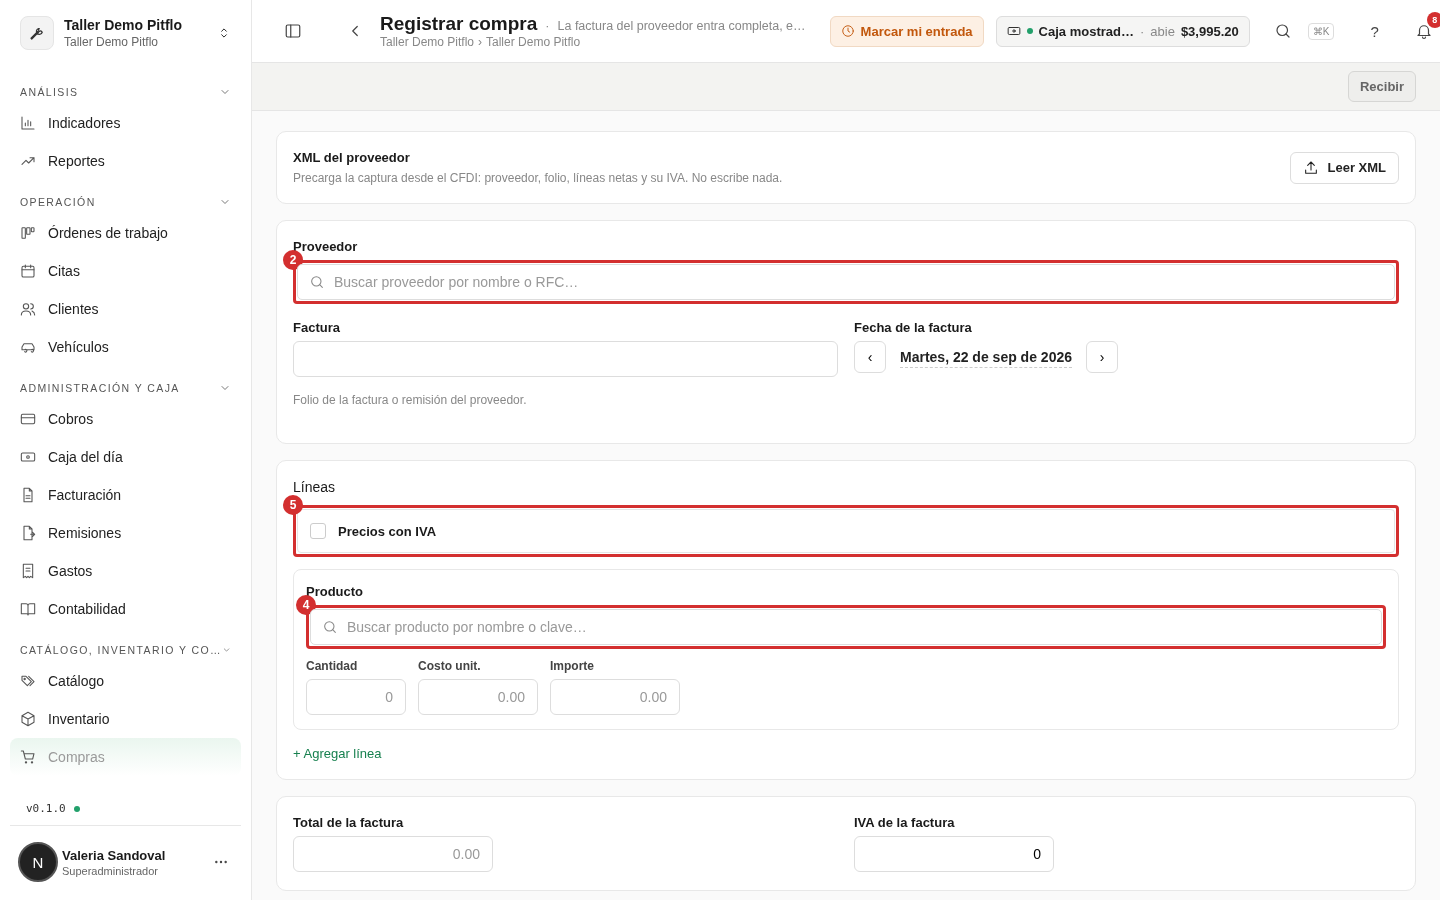 This screenshot has width=1440, height=900. Describe the element at coordinates (393, 854) in the screenshot. I see `total-field: 0.00` at that location.